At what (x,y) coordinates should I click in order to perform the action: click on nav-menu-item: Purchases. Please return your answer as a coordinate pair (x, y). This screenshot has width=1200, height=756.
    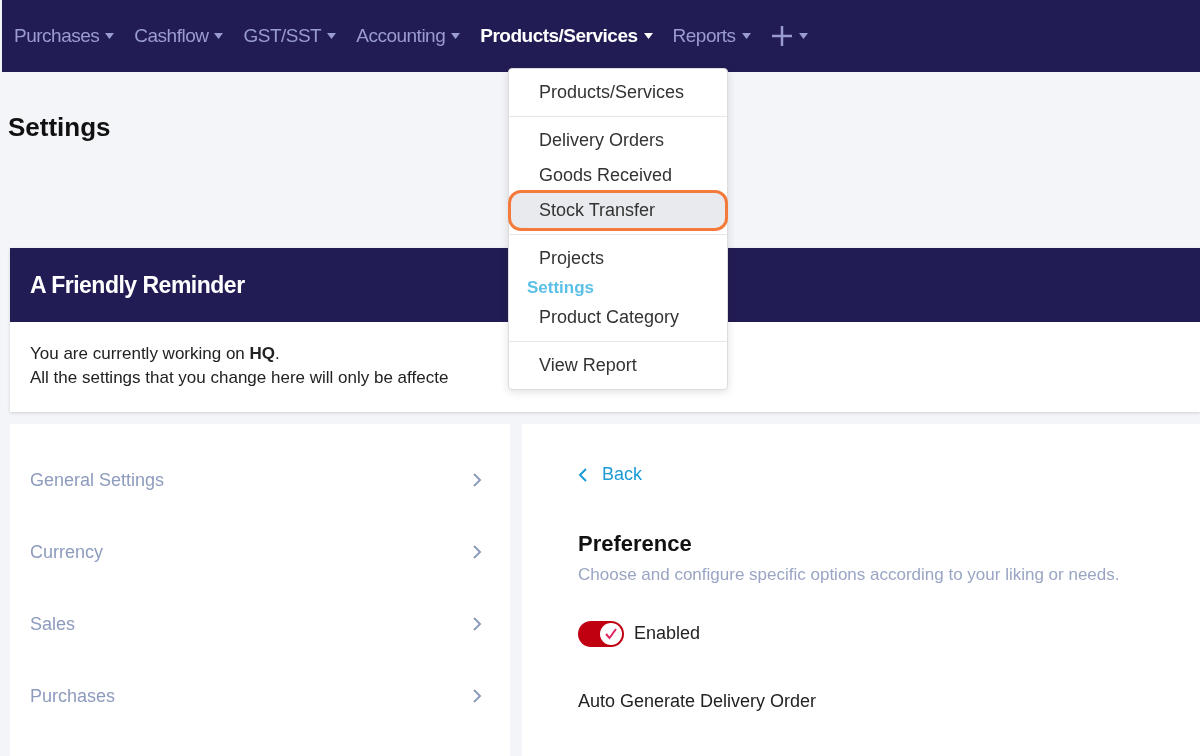
    Looking at the image, I should click on (64, 36).